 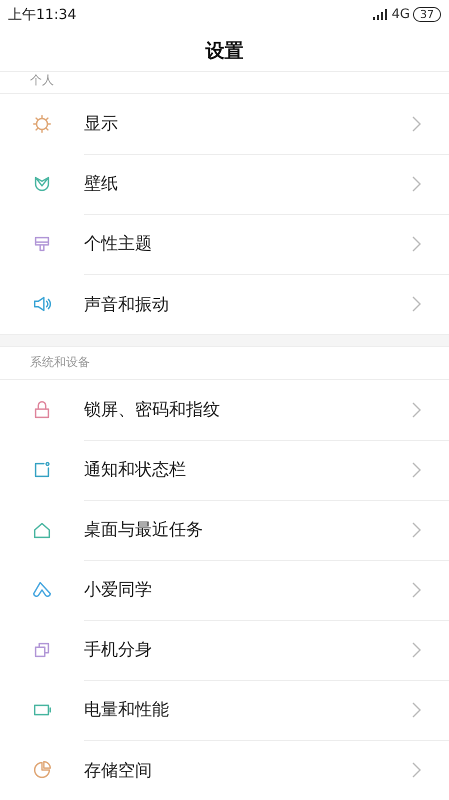 What do you see at coordinates (224, 770) in the screenshot?
I see `settings-item: 存储空间` at bounding box center [224, 770].